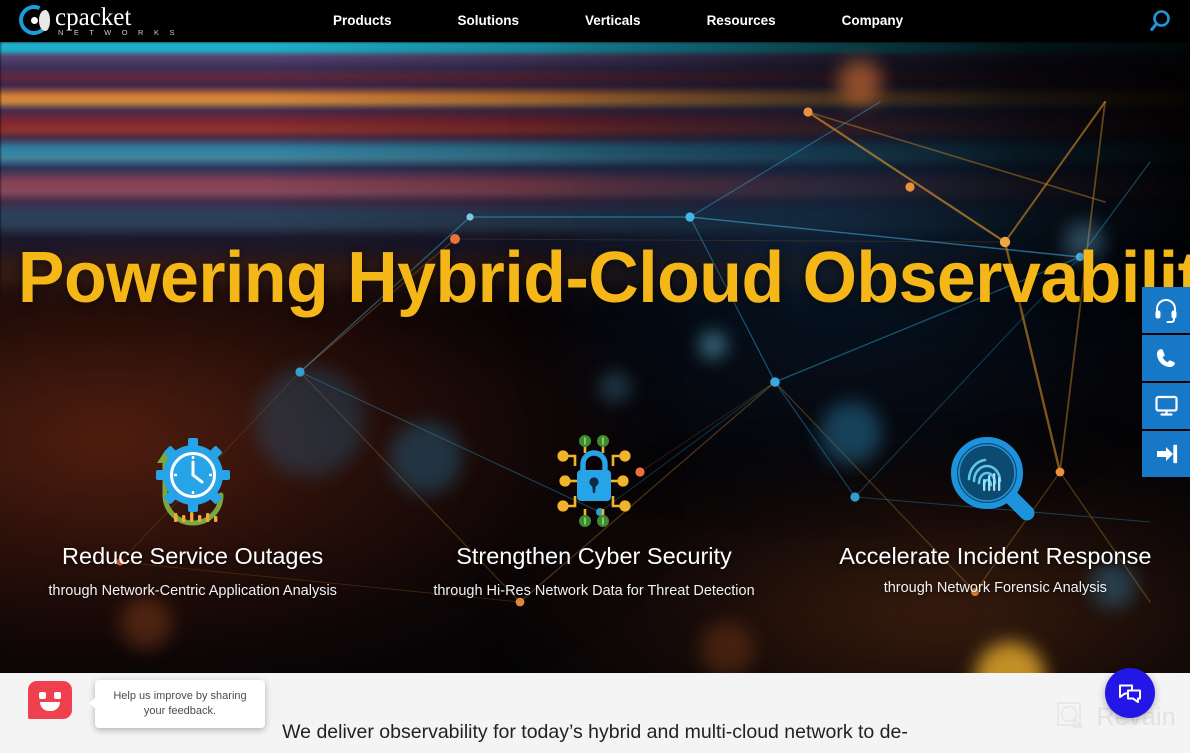 Image resolution: width=1190 pixels, height=753 pixels. What do you see at coordinates (594, 556) in the screenshot?
I see `feature-title: Strengthen Cyber Security` at bounding box center [594, 556].